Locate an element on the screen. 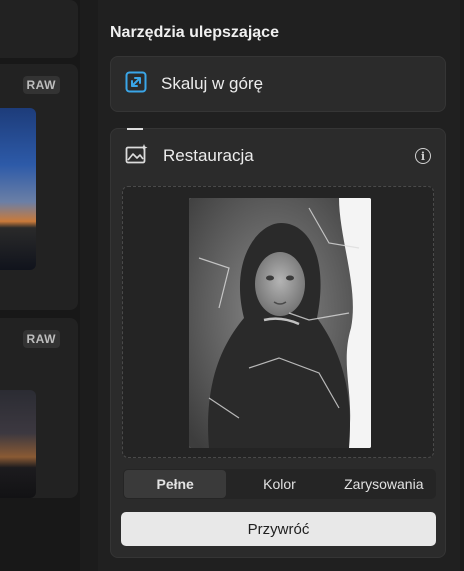 This screenshot has height=571, width=464. restoration-label: Restauracja is located at coordinates (208, 155).